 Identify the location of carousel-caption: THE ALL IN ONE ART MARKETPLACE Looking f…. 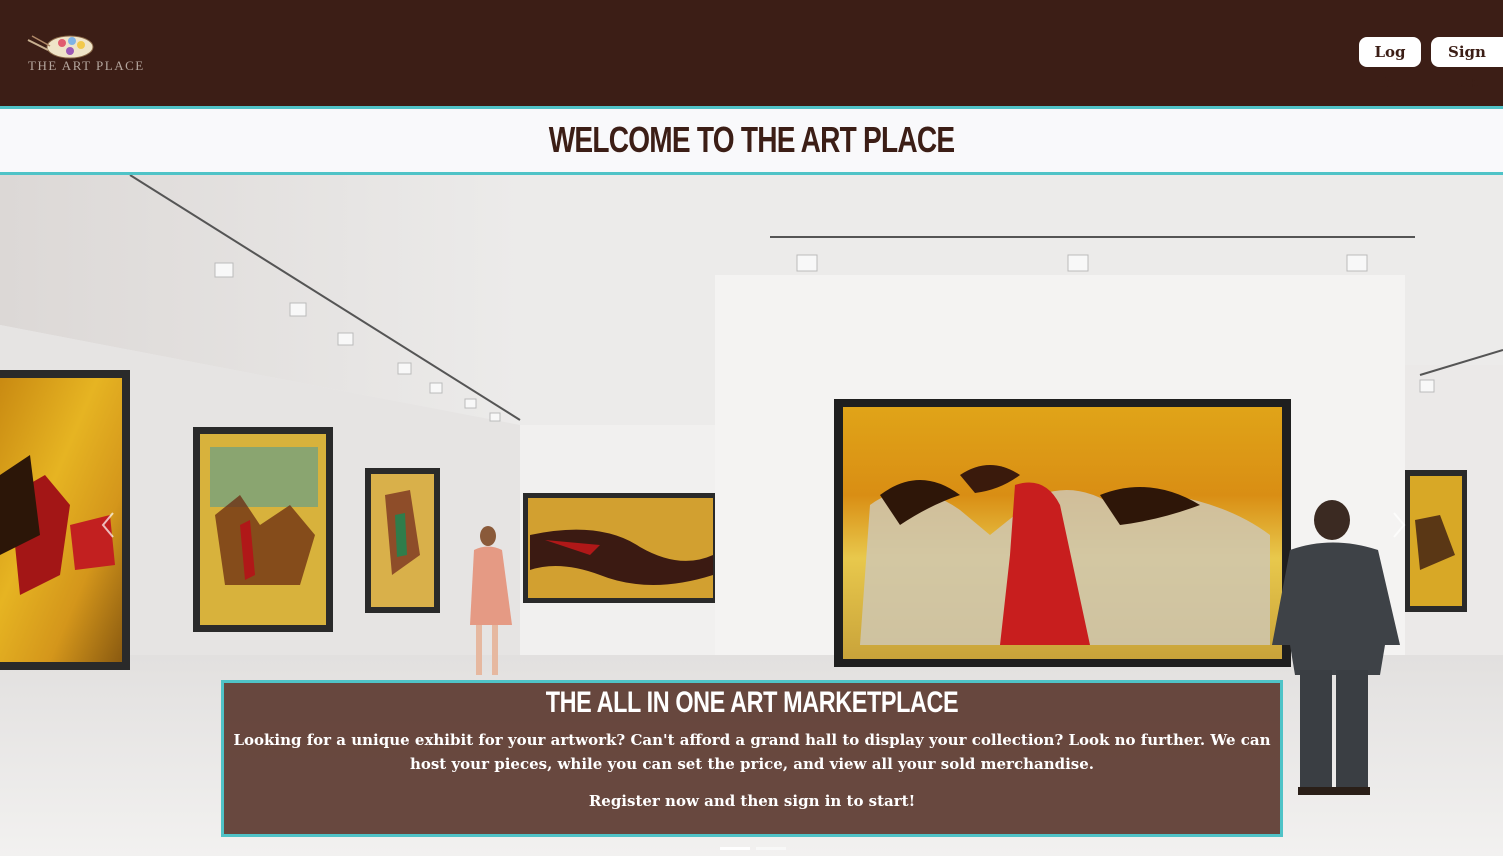
(752, 758).